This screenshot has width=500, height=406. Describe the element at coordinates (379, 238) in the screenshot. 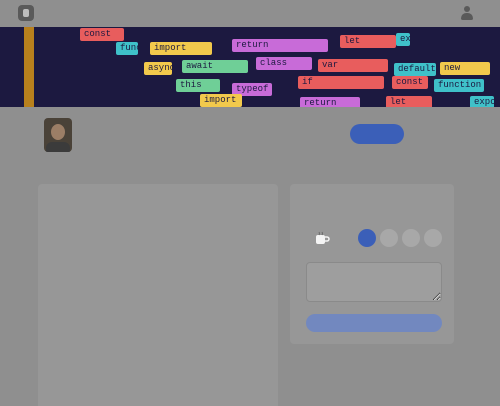

I see `coffee-amount-selector` at that location.